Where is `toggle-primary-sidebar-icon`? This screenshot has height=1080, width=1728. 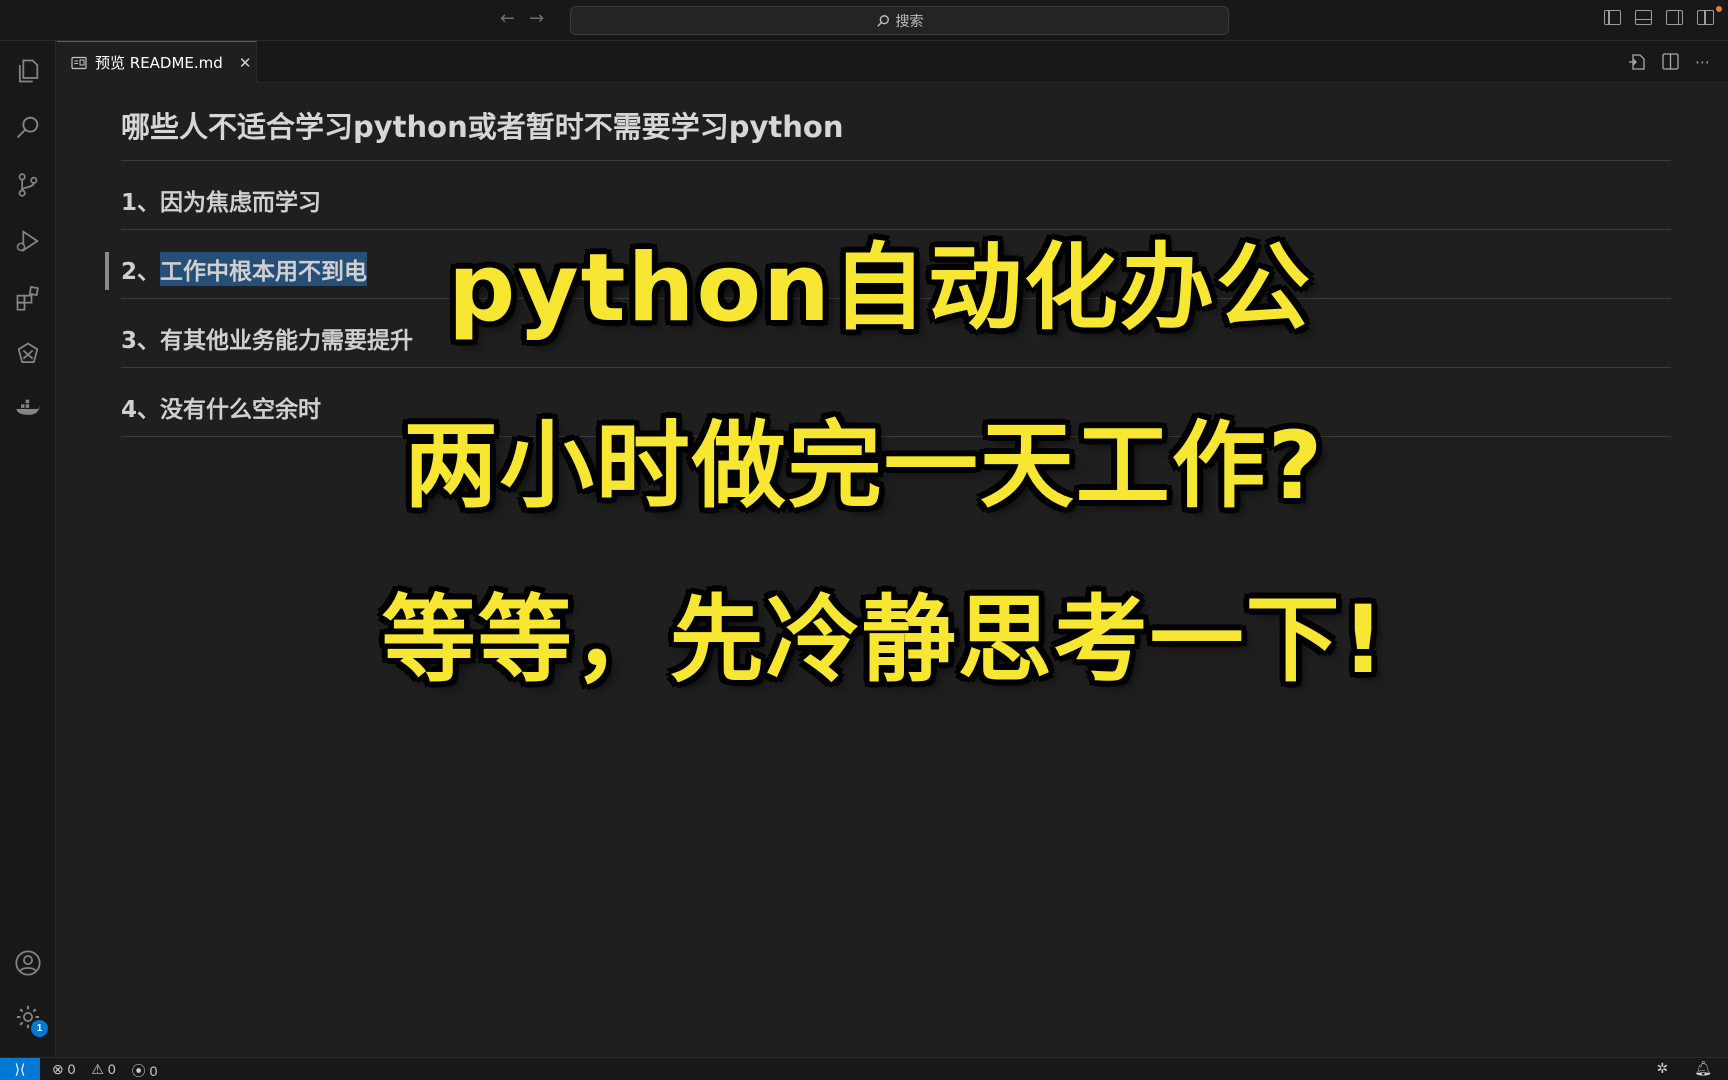 toggle-primary-sidebar-icon is located at coordinates (1612, 17).